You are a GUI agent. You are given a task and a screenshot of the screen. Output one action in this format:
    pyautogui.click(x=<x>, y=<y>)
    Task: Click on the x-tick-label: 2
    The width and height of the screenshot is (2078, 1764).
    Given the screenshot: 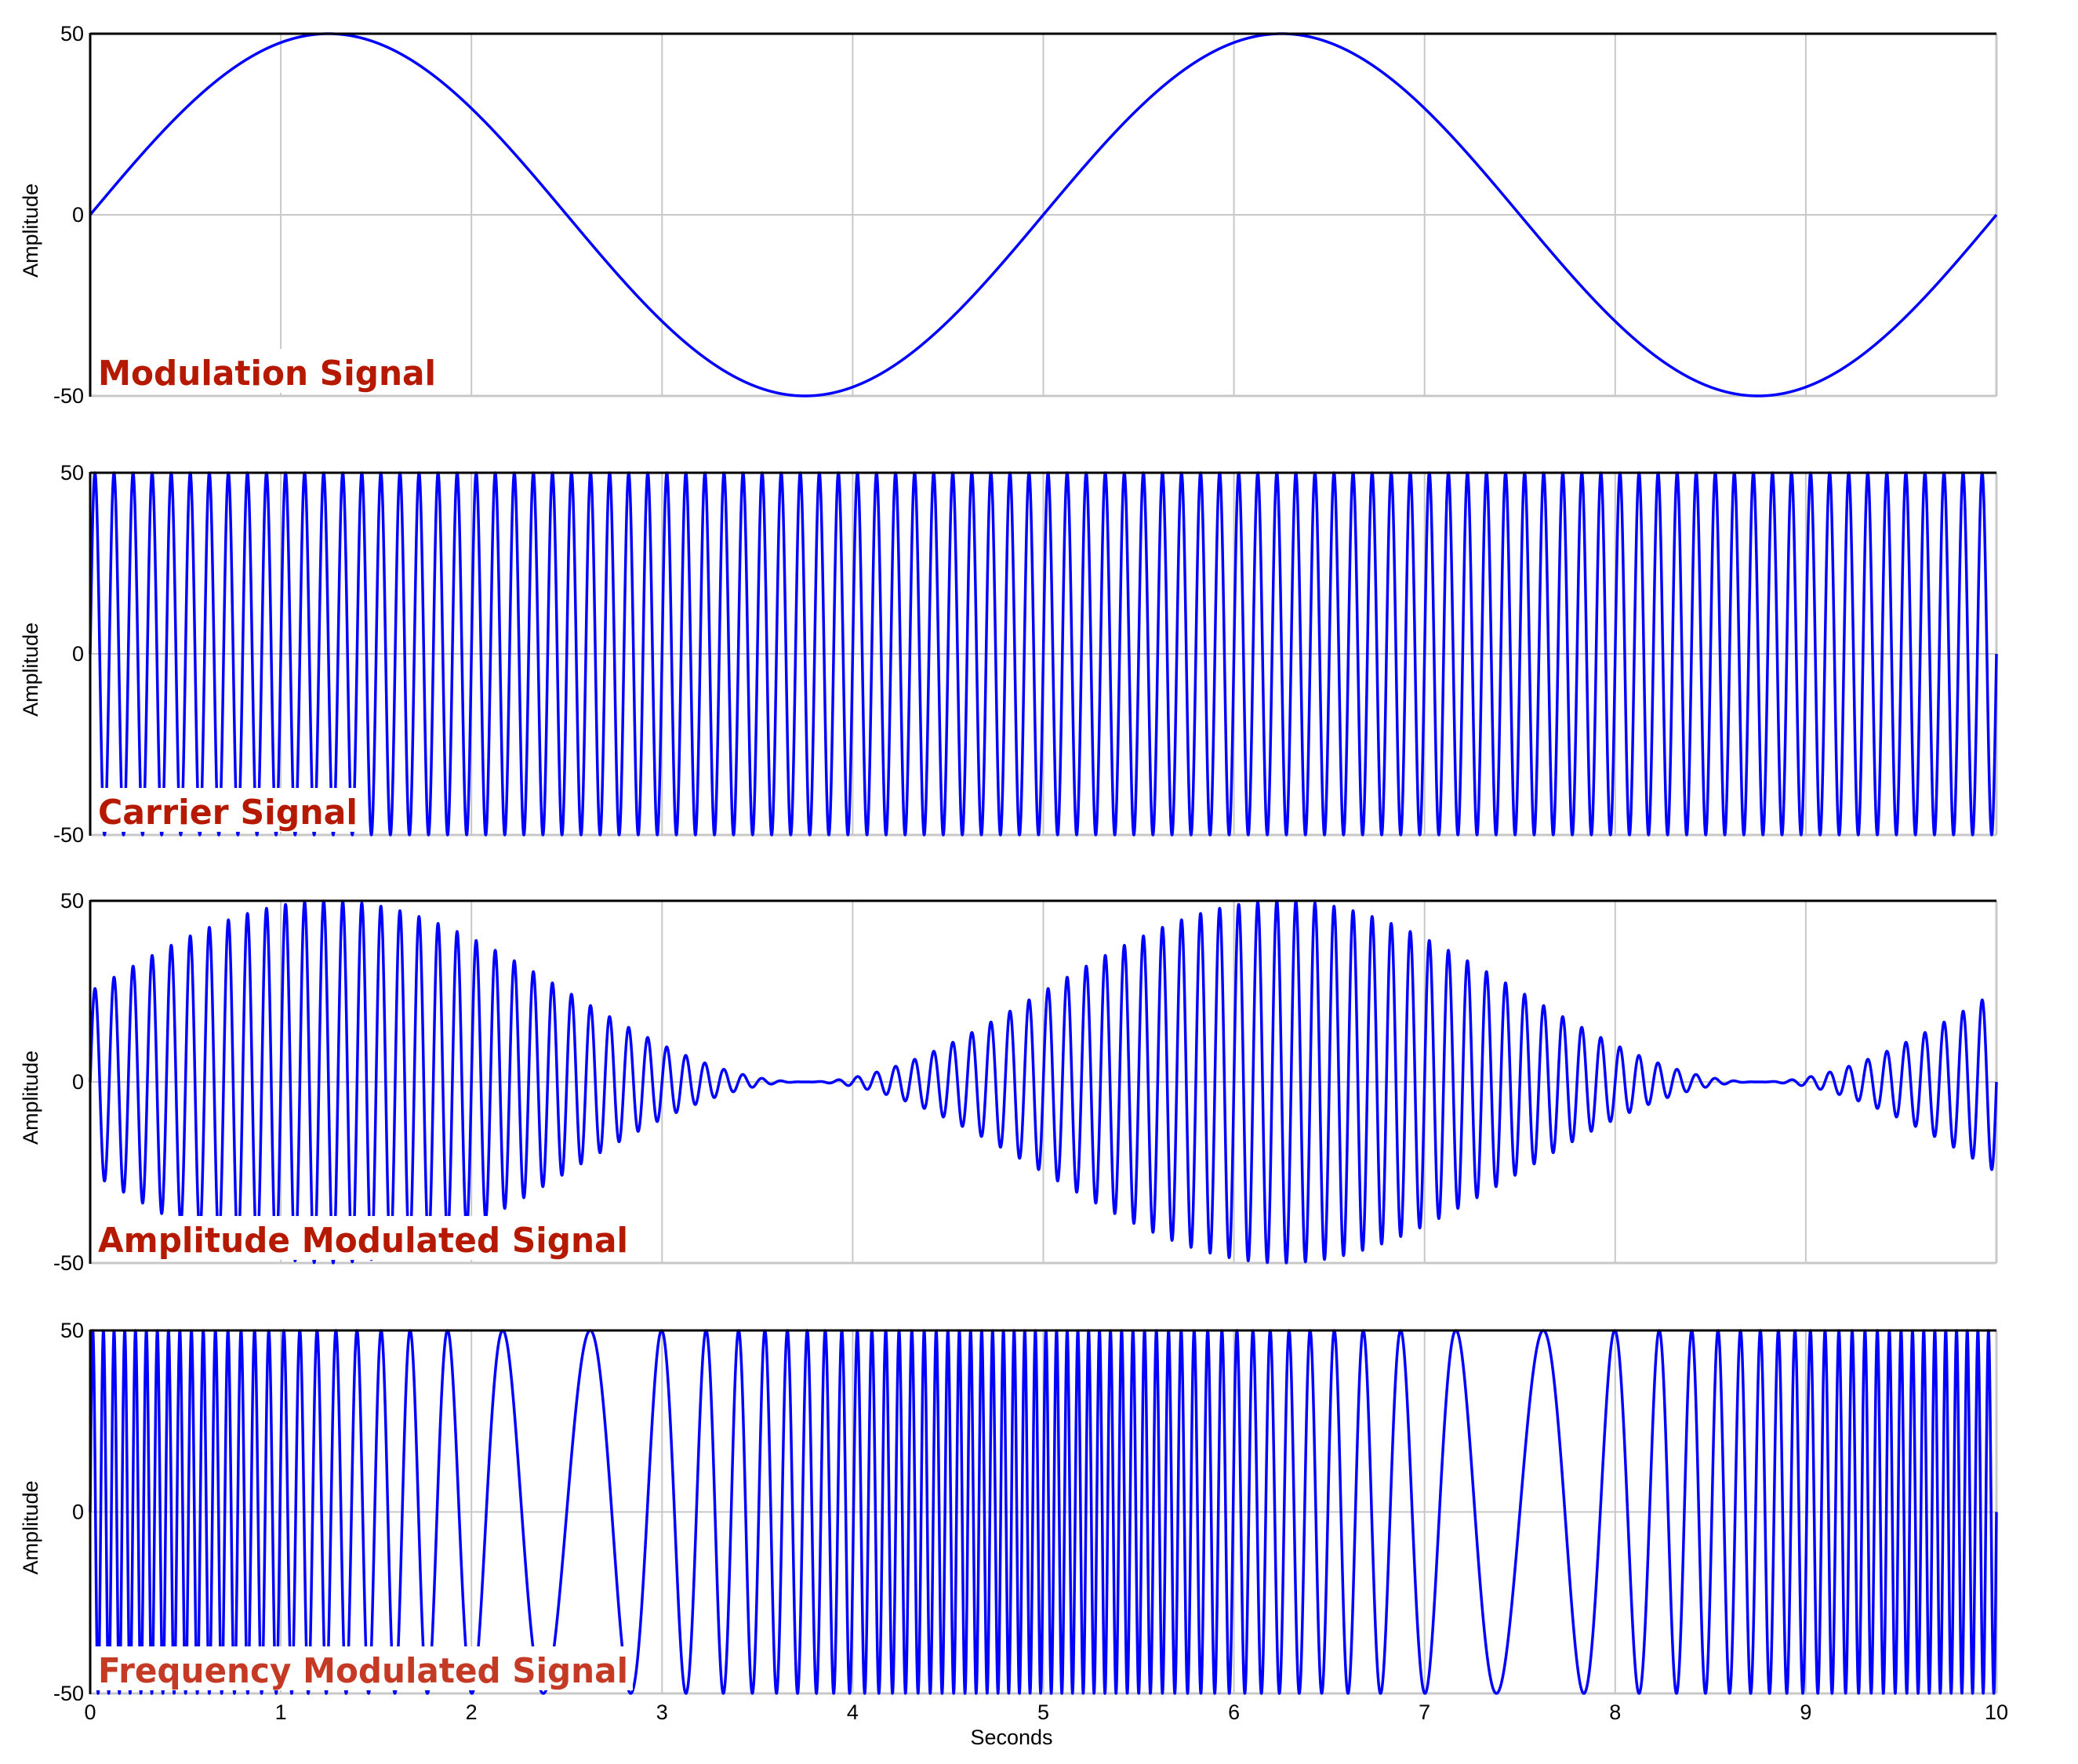 What is the action you would take?
    pyautogui.click(x=472, y=1712)
    